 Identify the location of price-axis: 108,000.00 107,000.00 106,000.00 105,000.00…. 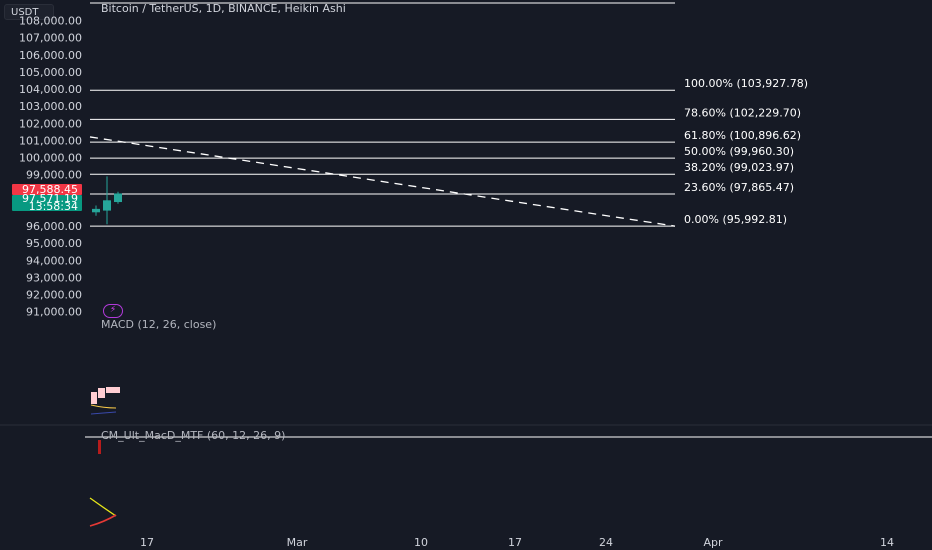
(50, 167).